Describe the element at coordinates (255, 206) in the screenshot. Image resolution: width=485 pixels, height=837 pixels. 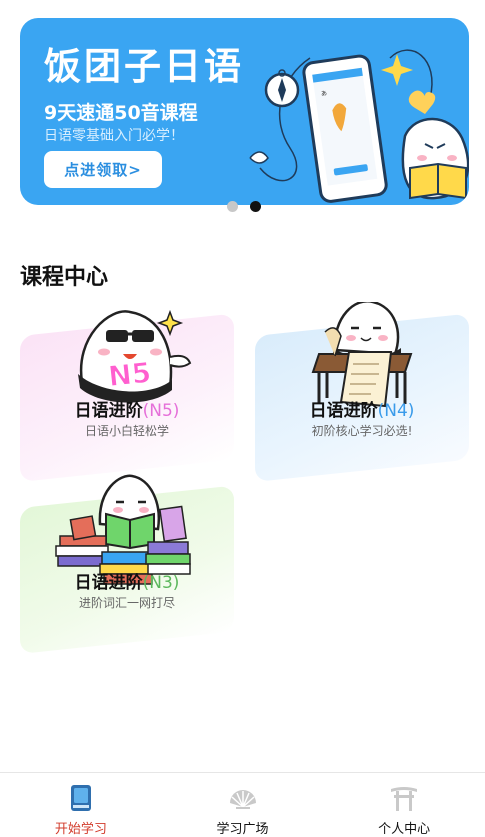
I see `carousel-dot-active` at that location.